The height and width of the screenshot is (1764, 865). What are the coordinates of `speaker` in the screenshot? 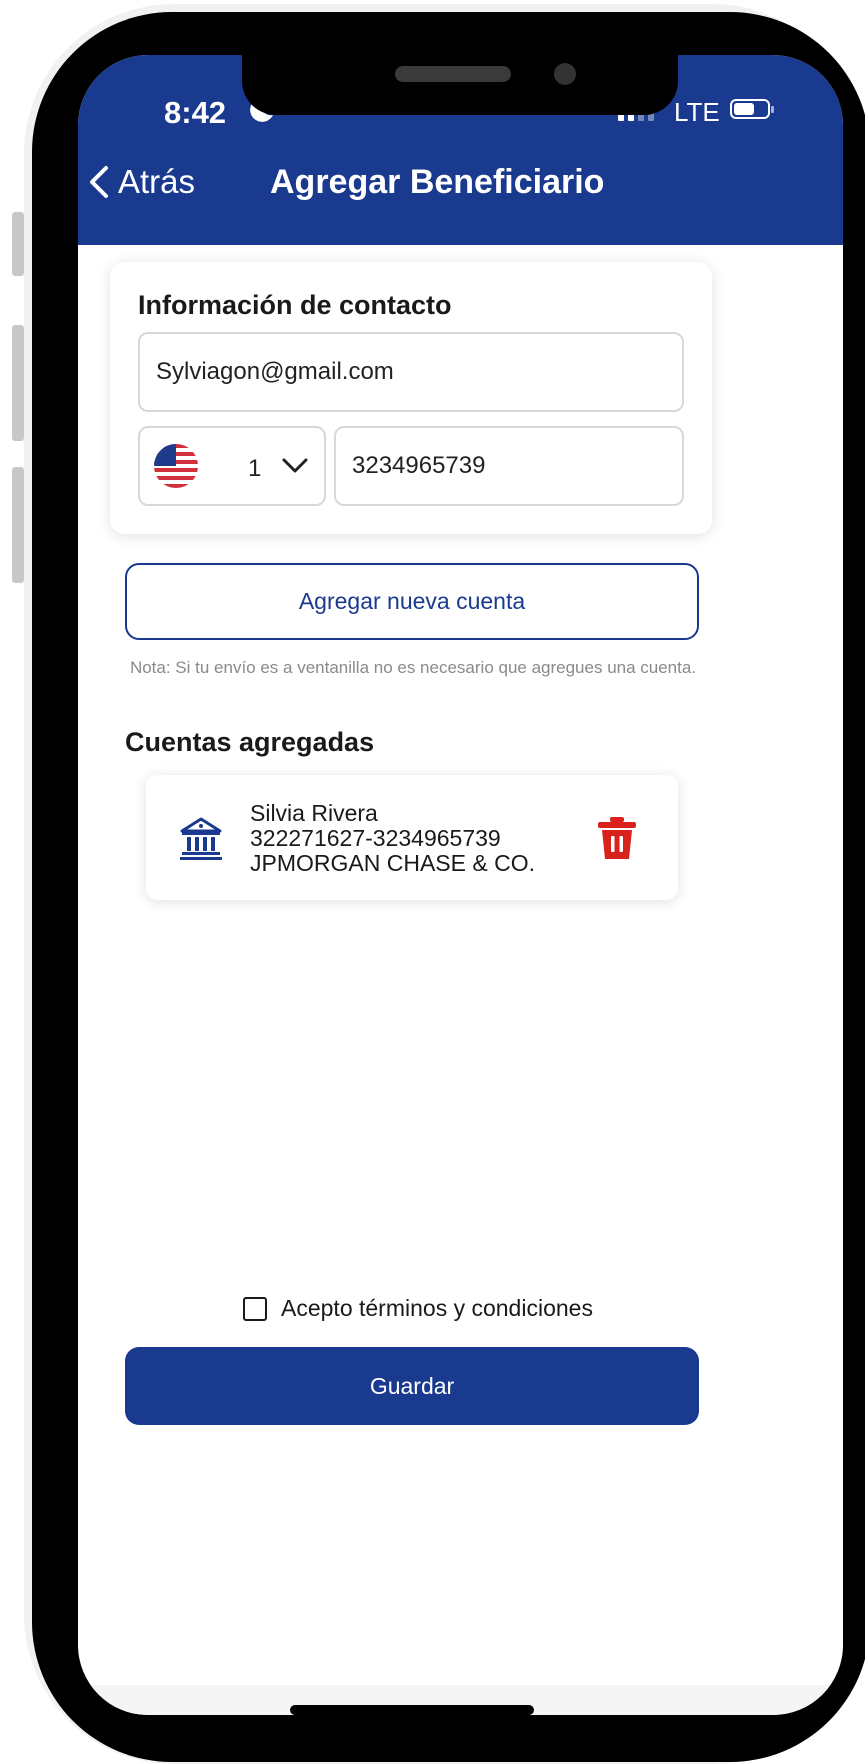 It's located at (453, 74).